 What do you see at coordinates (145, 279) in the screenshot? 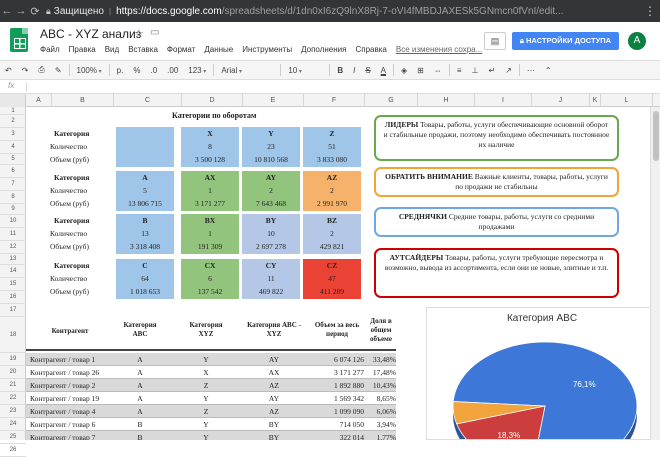
I see `matrix-cell-c: C 64 1 018 653` at bounding box center [145, 279].